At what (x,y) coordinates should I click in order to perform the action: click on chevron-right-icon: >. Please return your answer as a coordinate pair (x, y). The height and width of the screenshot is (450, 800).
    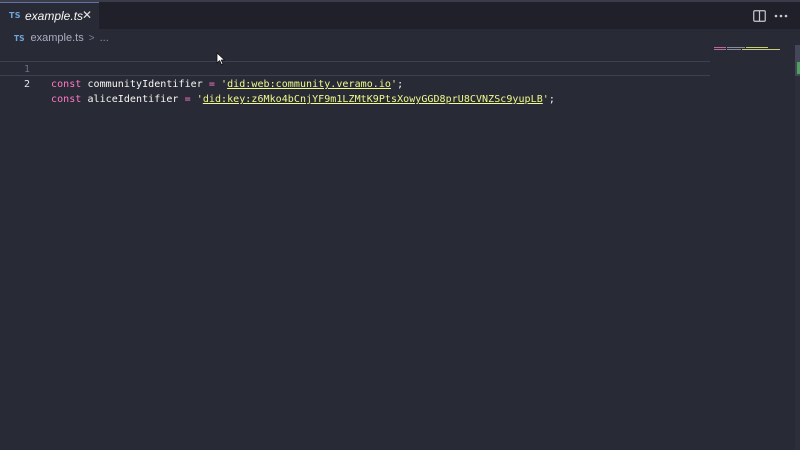
    Looking at the image, I should click on (91, 38).